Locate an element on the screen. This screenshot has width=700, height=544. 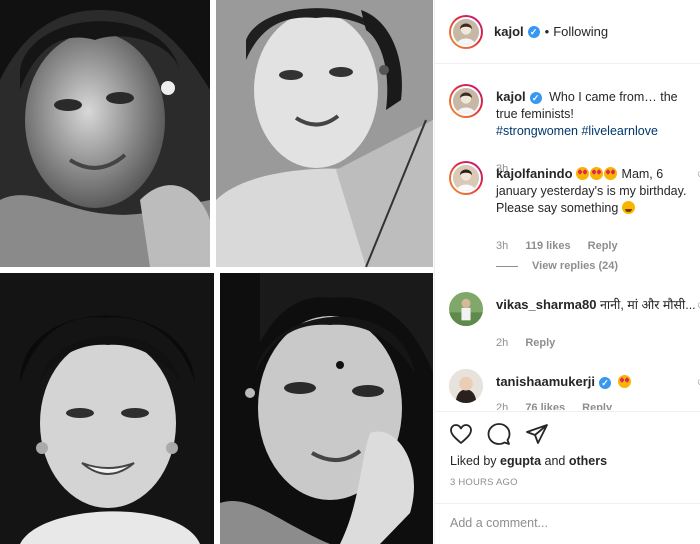
comment-meta: 2h Reply is located at coordinates (532, 343).